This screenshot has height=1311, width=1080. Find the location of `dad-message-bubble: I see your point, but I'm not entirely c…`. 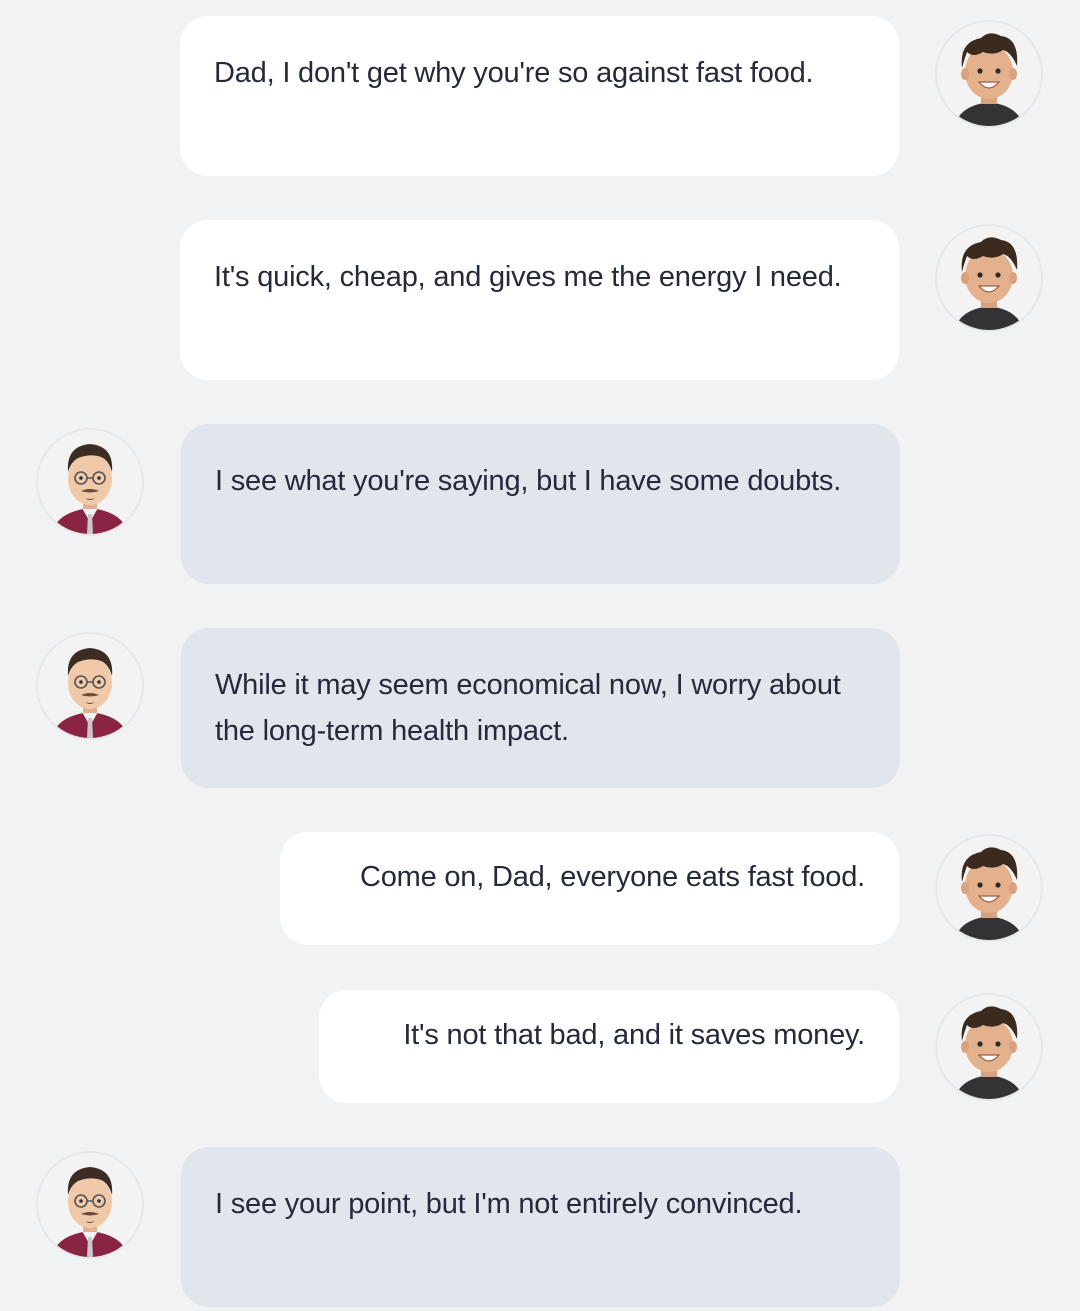

dad-message-bubble: I see your point, but I'm not entirely c… is located at coordinates (540, 1227).